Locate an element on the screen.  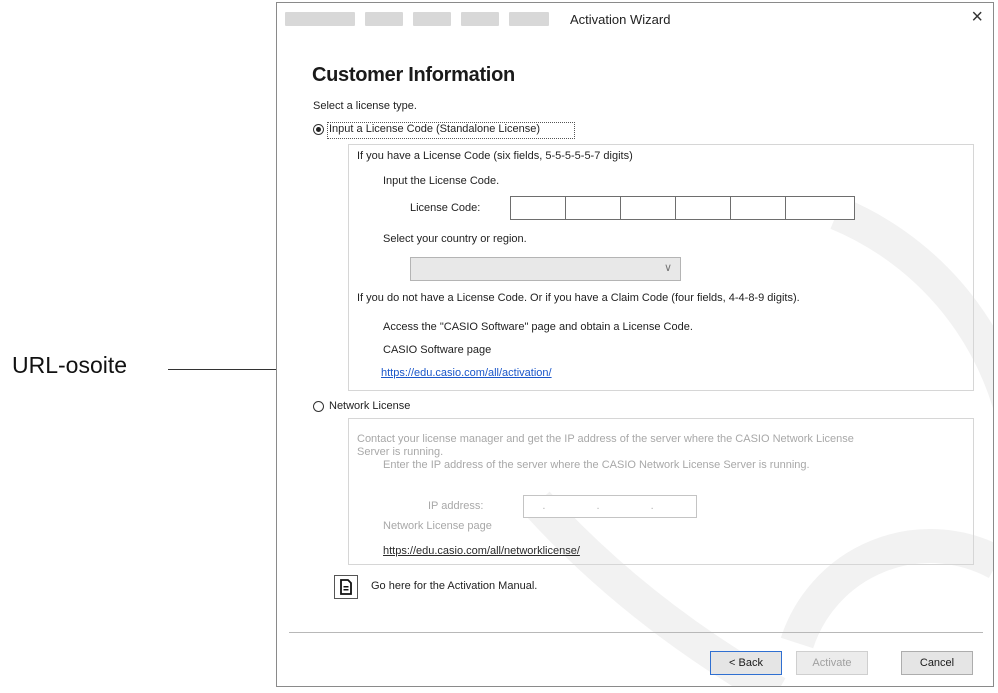
network-page-label: Network License page is located at coordinates (437, 526).